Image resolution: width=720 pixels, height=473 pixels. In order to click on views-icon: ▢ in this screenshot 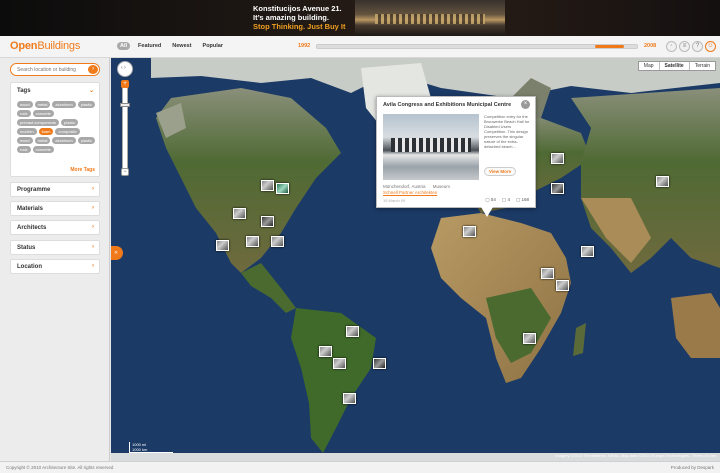, I will do `click(487, 199)`.